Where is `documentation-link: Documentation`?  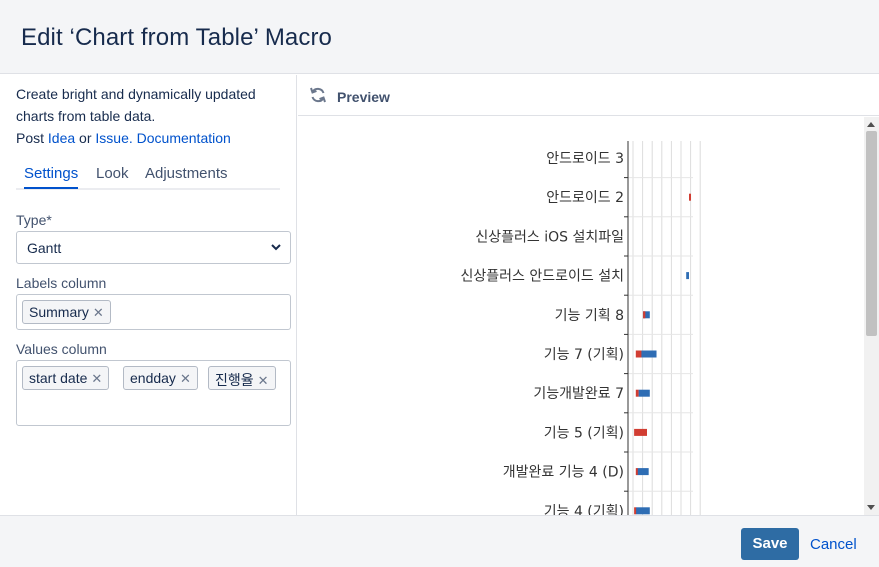
documentation-link: Documentation is located at coordinates (184, 138).